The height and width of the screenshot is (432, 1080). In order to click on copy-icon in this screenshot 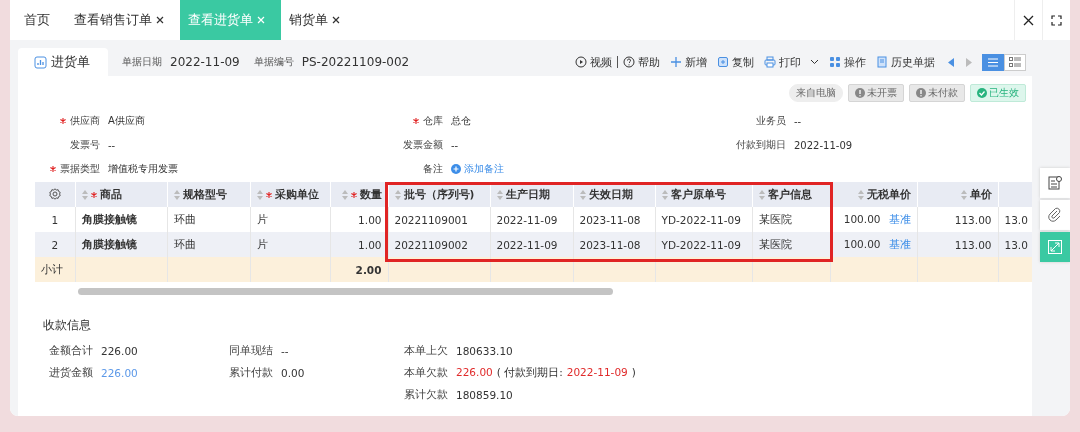, I will do `click(723, 62)`.